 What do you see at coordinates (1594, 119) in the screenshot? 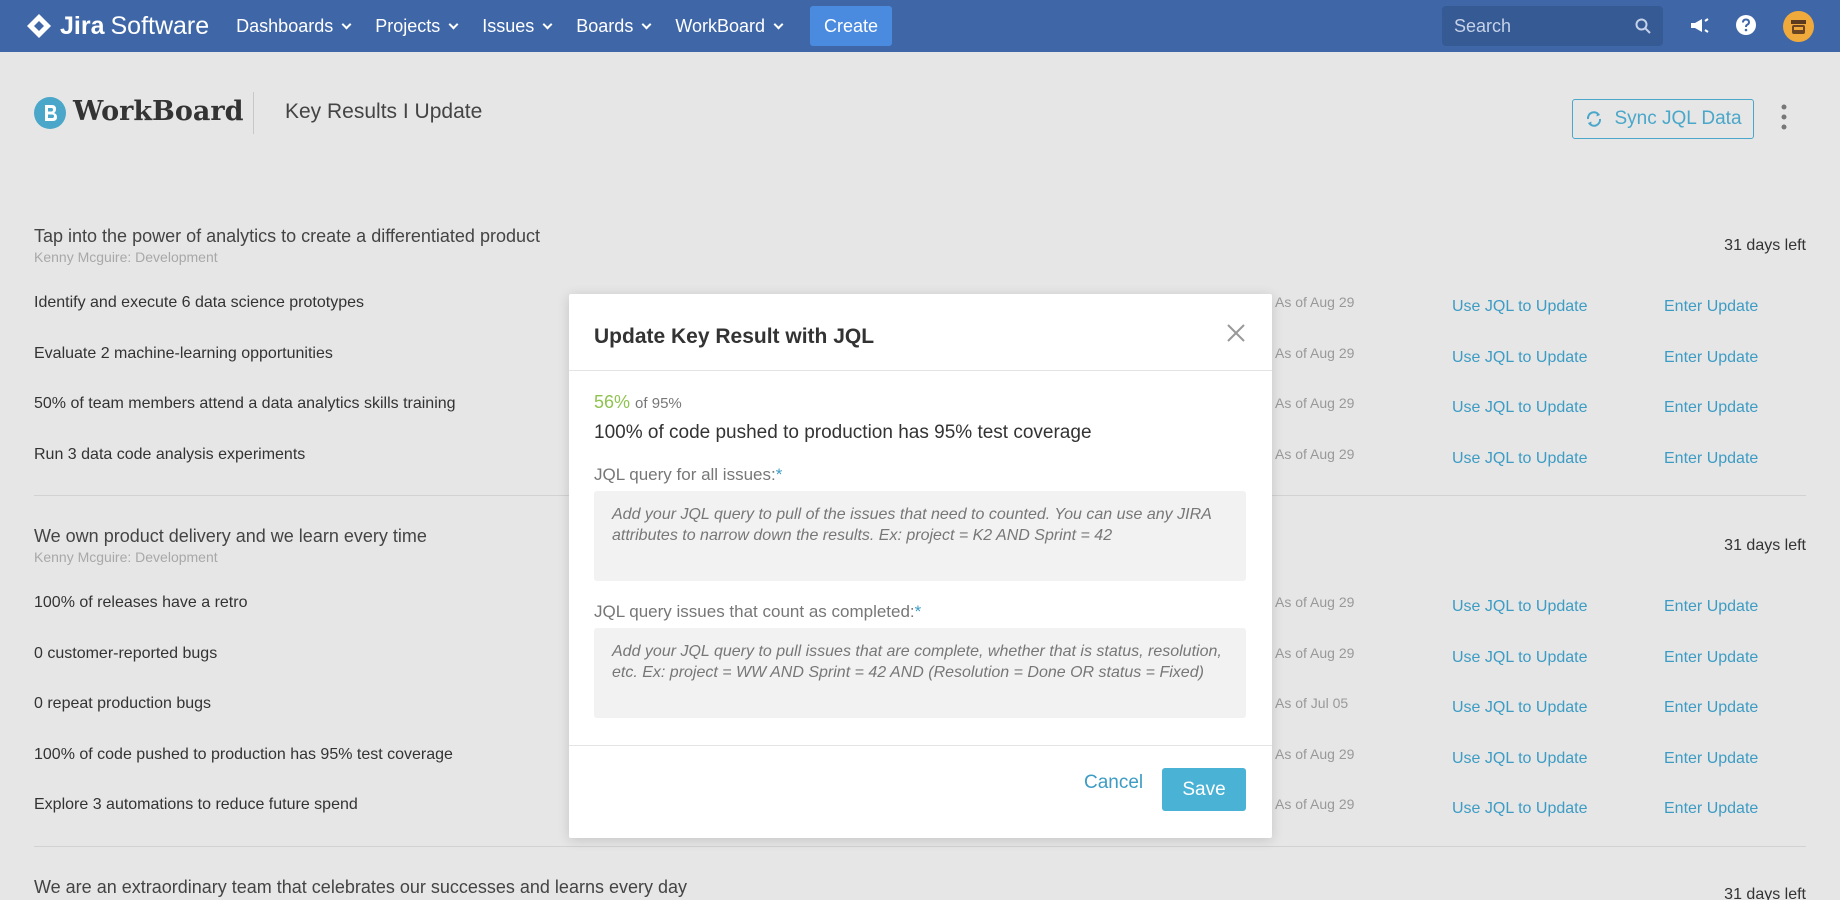
I see `sync-icon` at bounding box center [1594, 119].